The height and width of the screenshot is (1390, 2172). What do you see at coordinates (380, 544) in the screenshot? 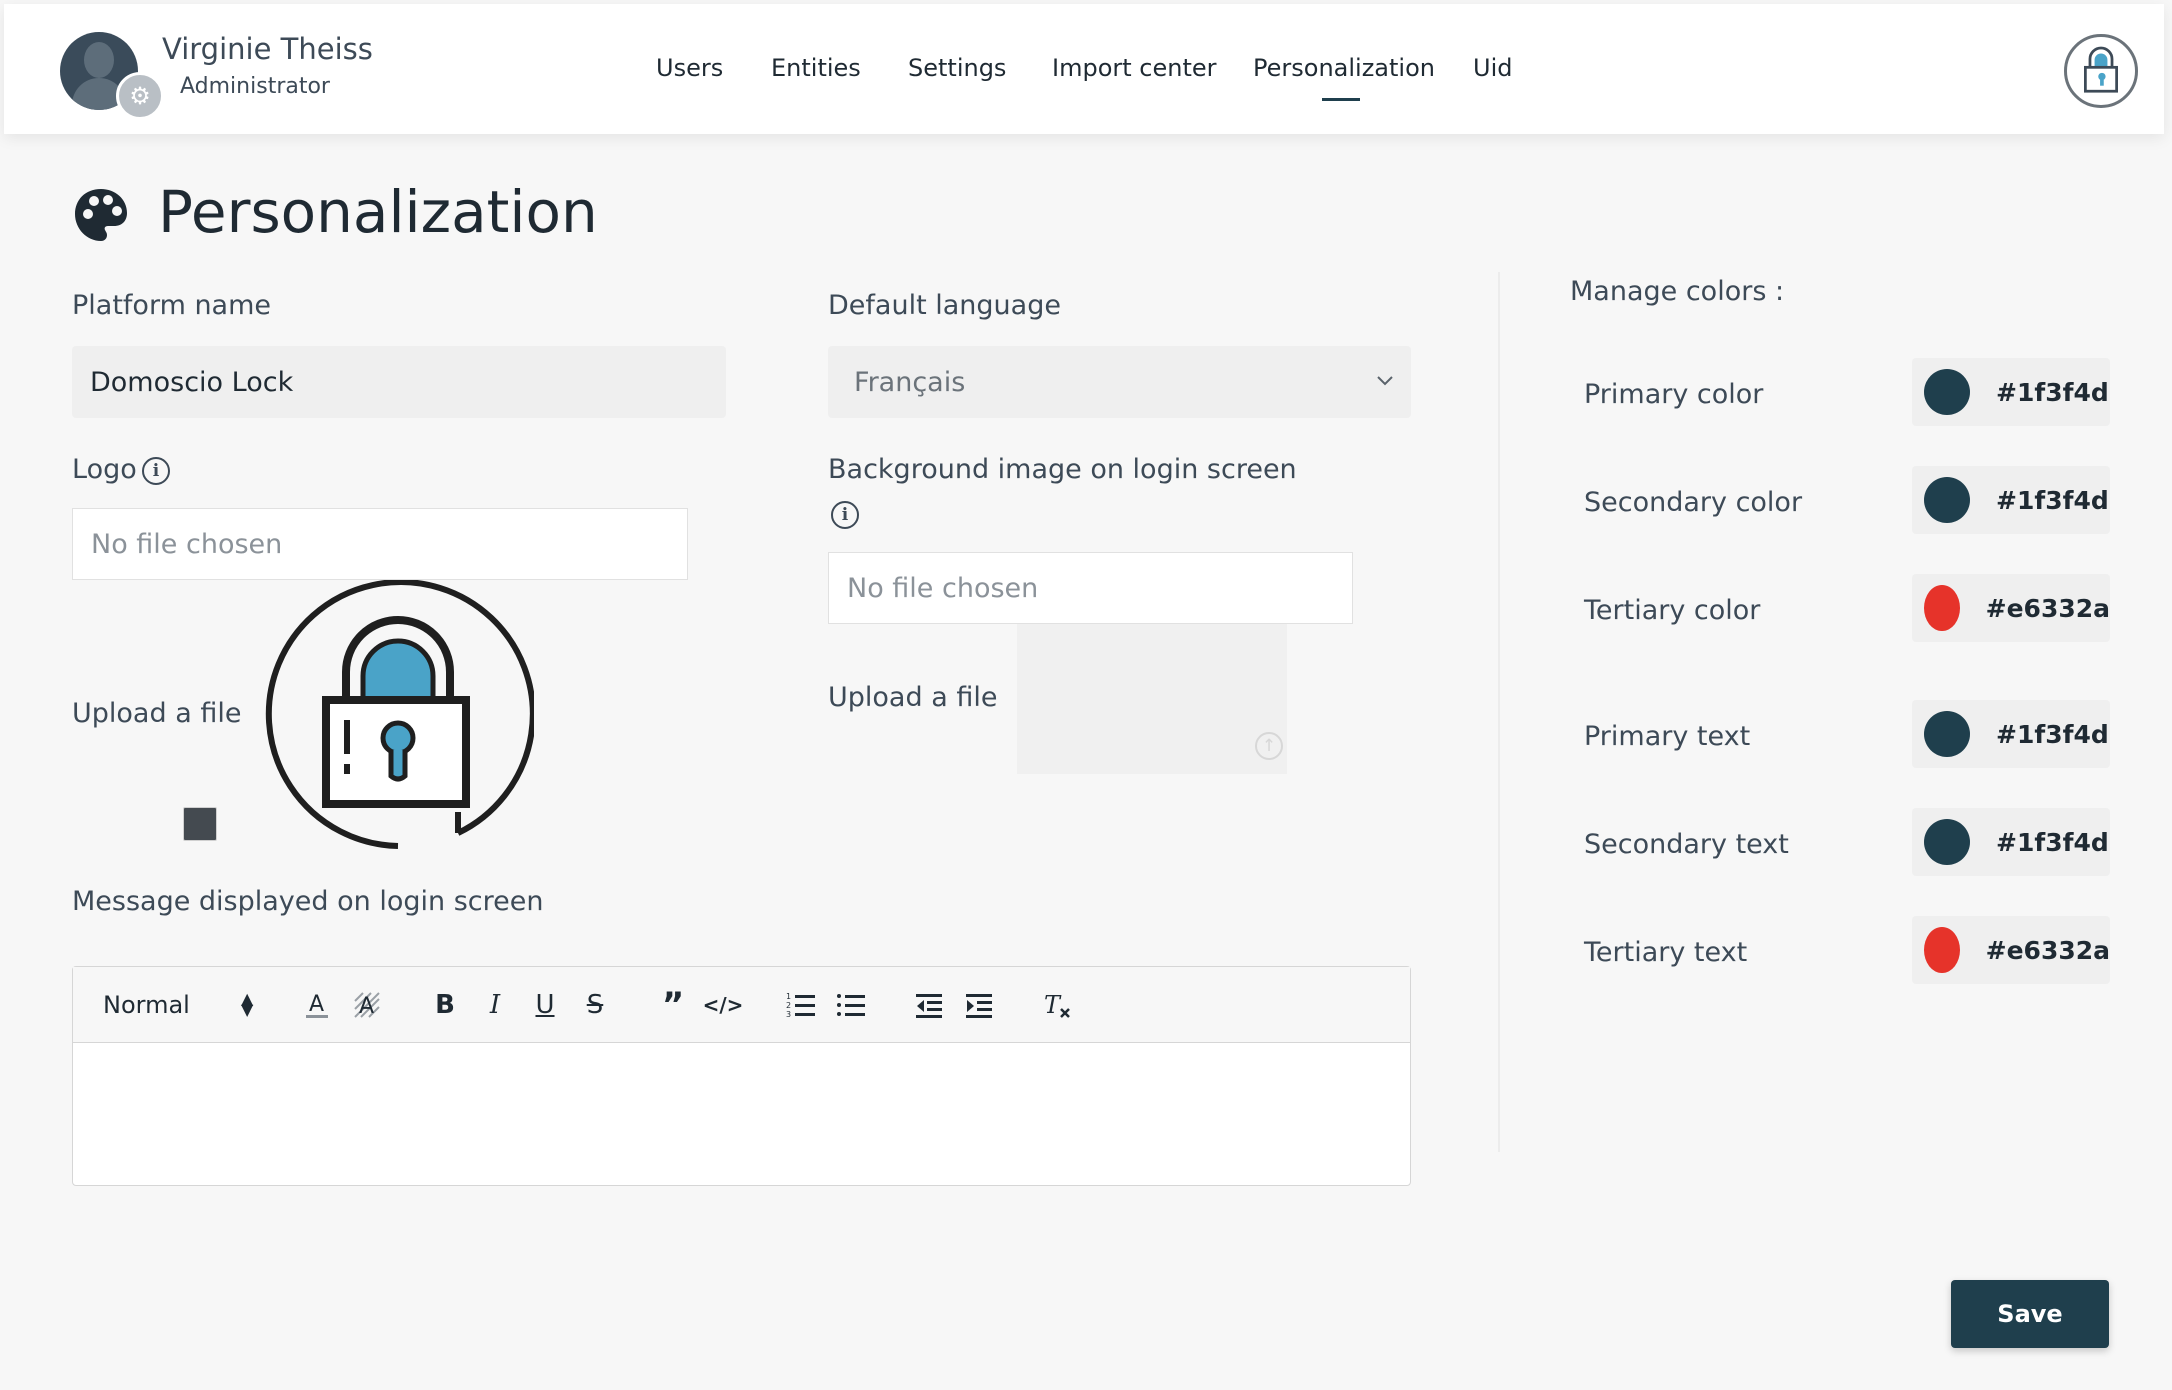
I see `logo-file-input: No file chosen` at bounding box center [380, 544].